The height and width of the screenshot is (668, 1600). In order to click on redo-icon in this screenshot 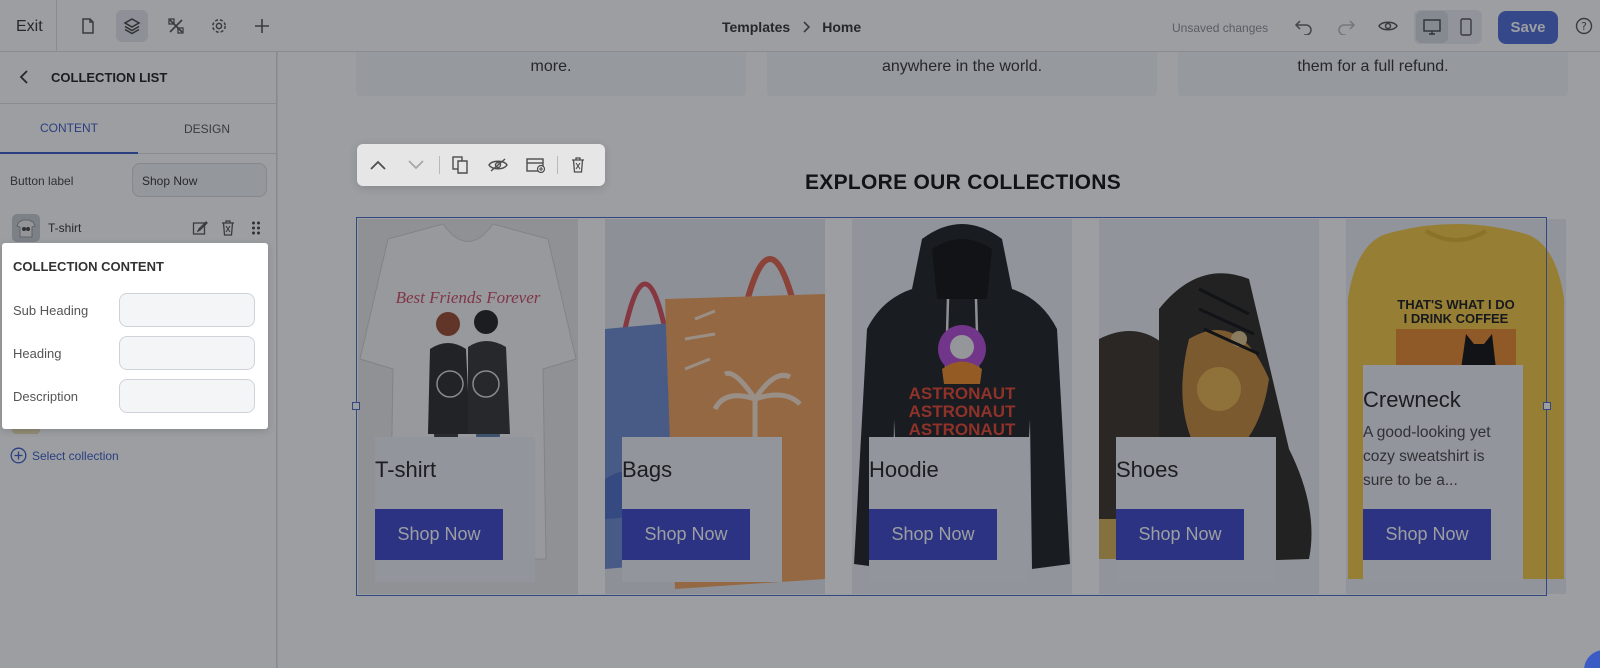, I will do `click(1346, 26)`.